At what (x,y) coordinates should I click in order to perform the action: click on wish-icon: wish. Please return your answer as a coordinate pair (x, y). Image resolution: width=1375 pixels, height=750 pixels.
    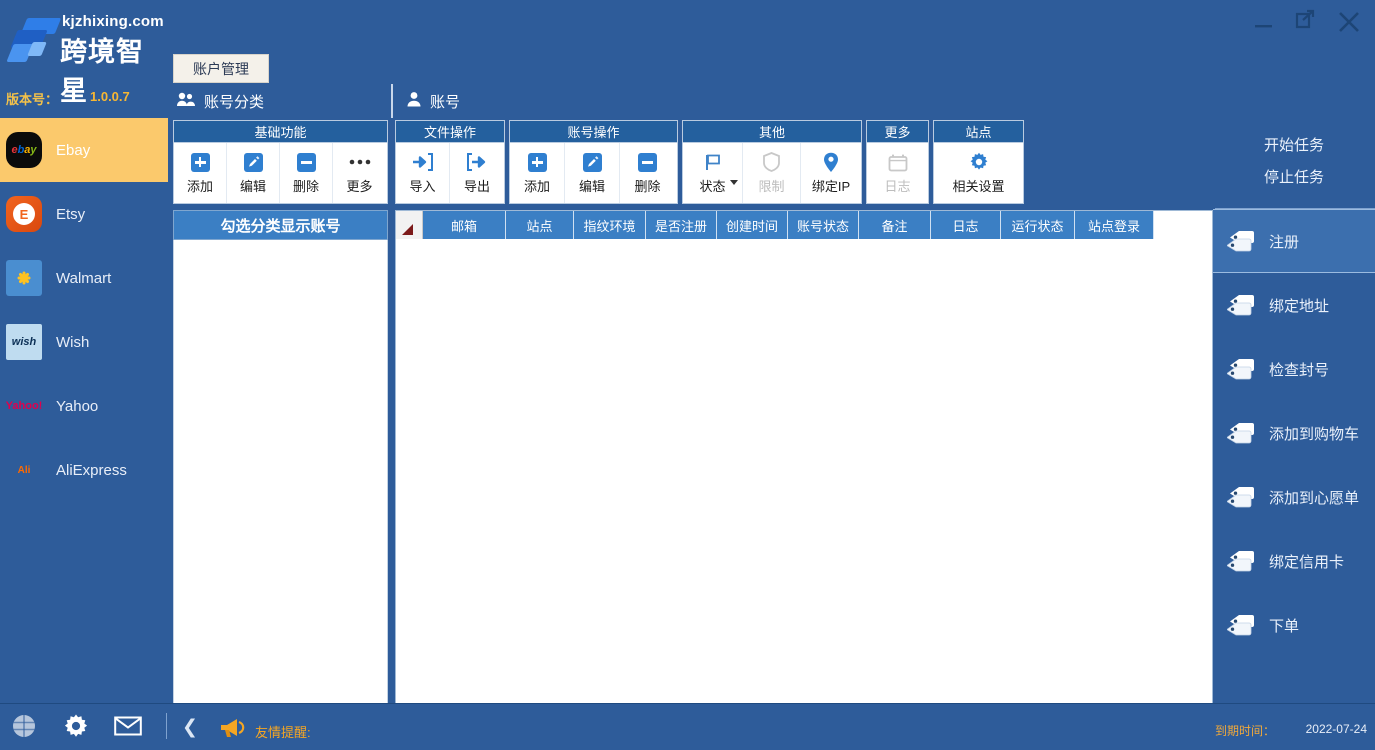
    Looking at the image, I should click on (24, 342).